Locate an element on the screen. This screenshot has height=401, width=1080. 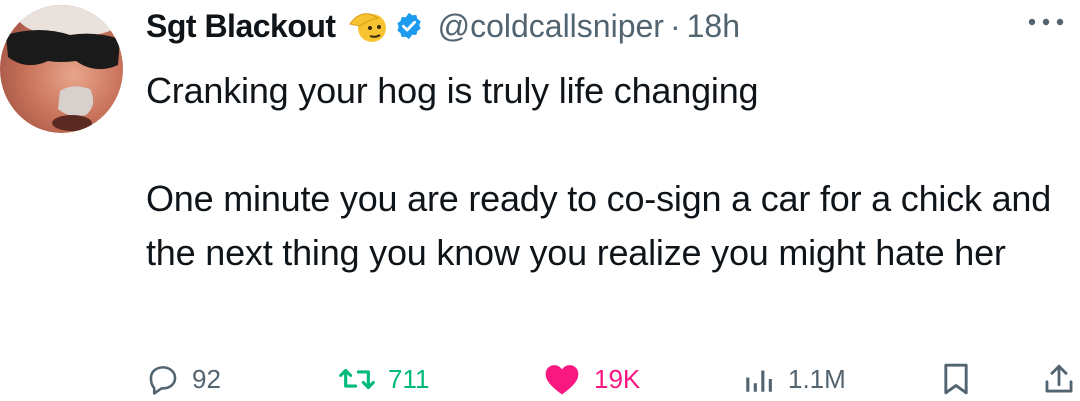
reply-icon is located at coordinates (163, 379).